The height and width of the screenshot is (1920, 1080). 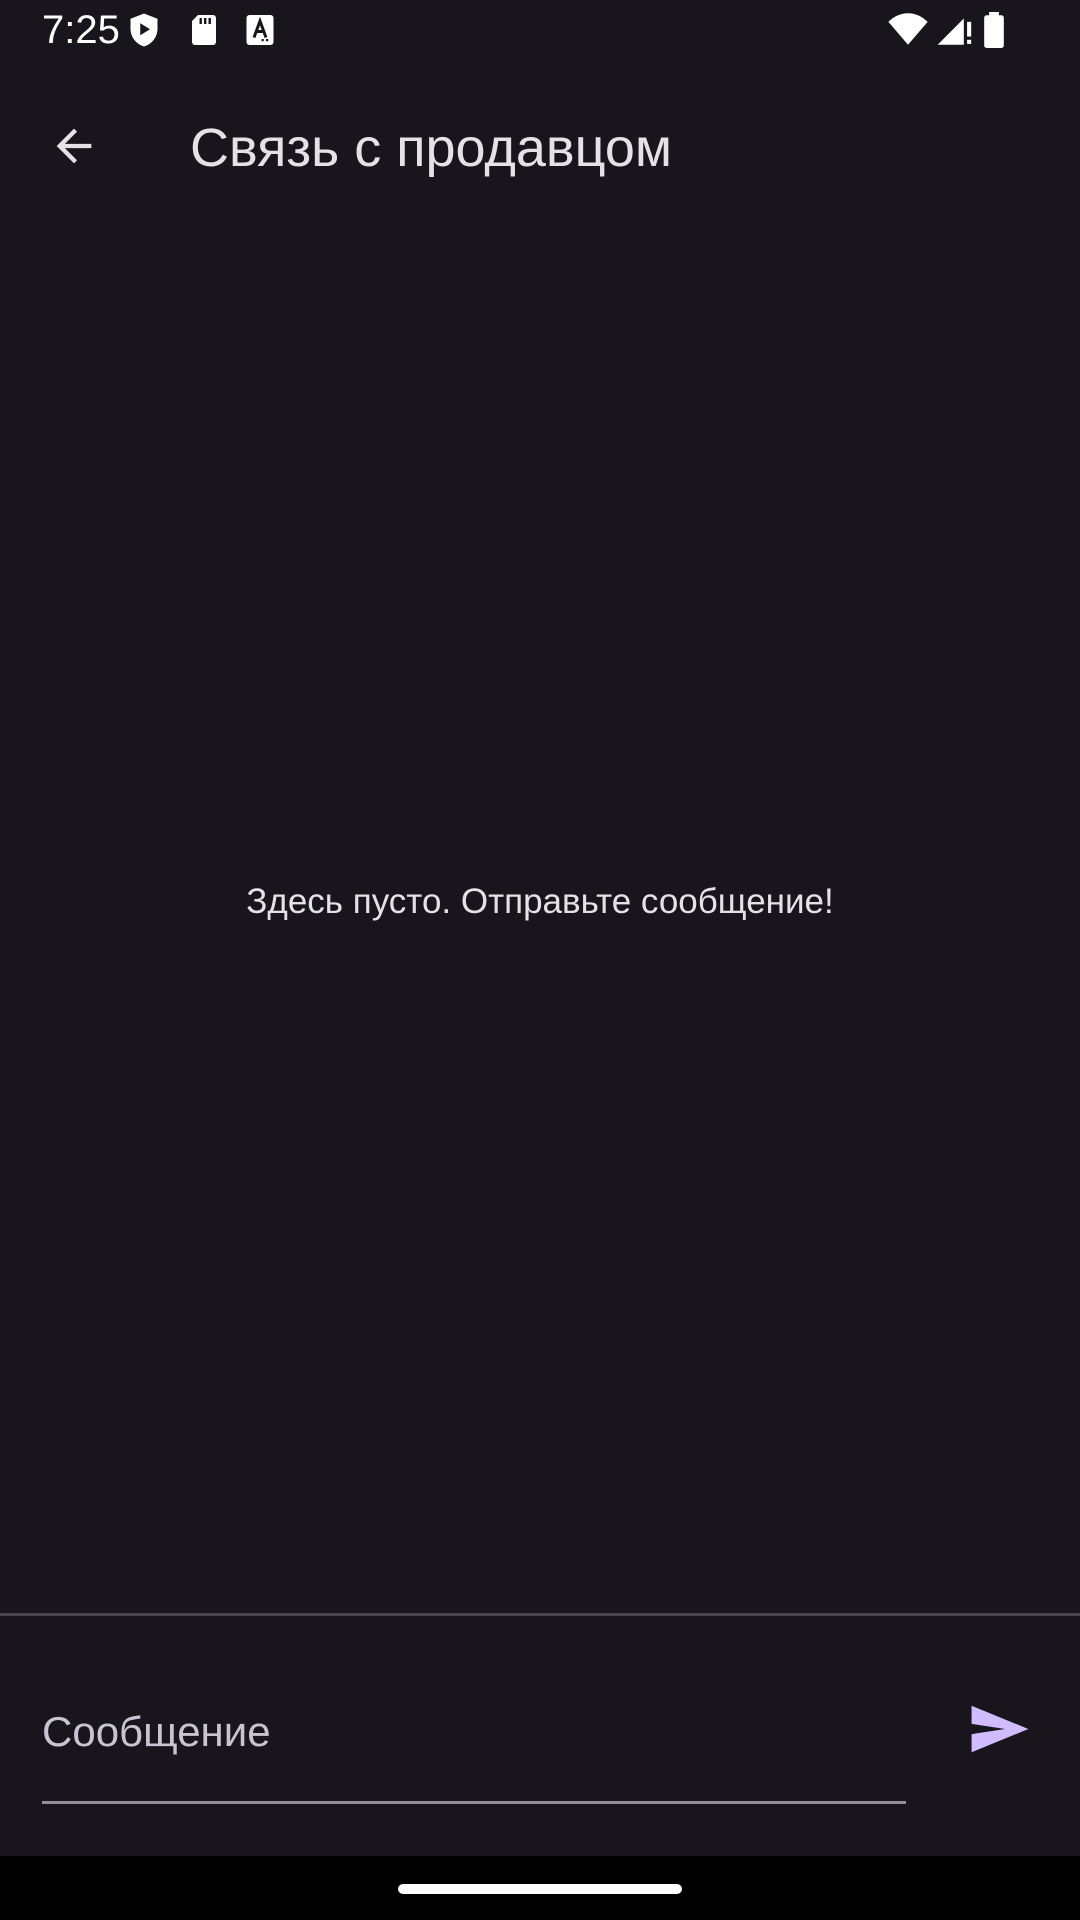 I want to click on shield-play-icon, so click(x=144, y=30).